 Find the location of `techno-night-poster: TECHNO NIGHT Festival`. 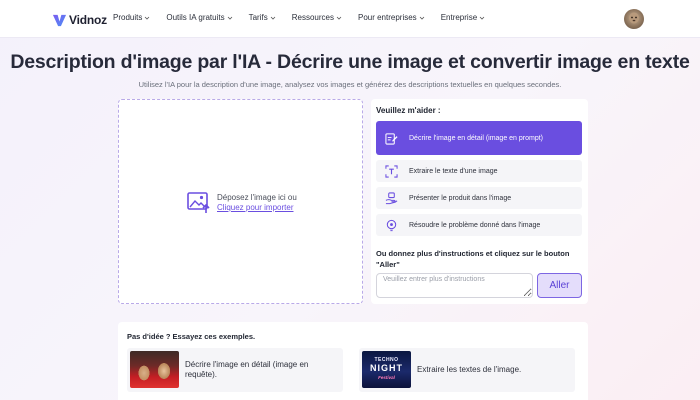

techno-night-poster: TECHNO NIGHT Festival is located at coordinates (386, 369).